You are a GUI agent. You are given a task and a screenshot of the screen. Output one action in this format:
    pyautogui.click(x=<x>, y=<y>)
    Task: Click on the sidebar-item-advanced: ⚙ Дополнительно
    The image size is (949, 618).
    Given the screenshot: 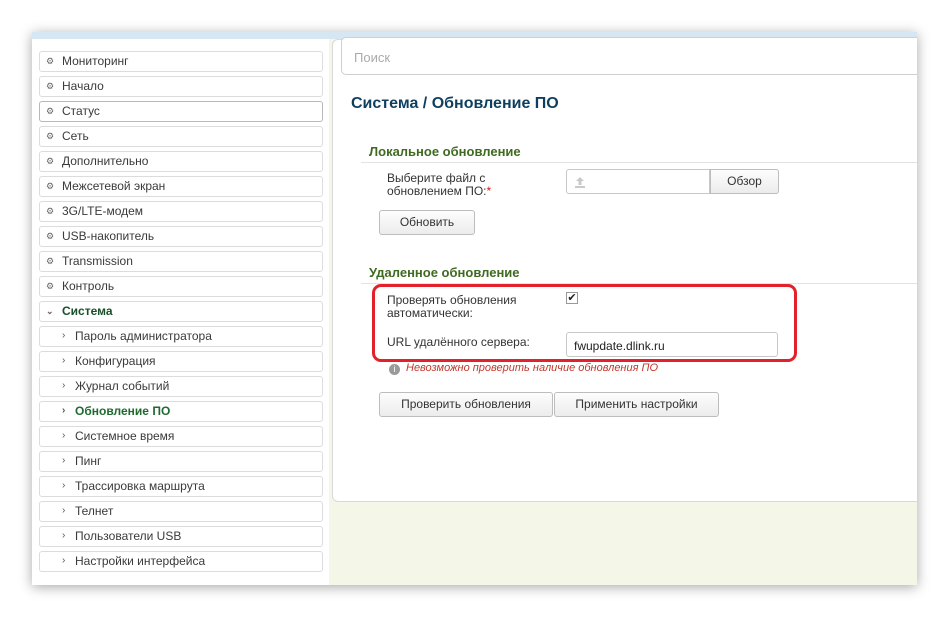 What is the action you would take?
    pyautogui.click(x=181, y=161)
    